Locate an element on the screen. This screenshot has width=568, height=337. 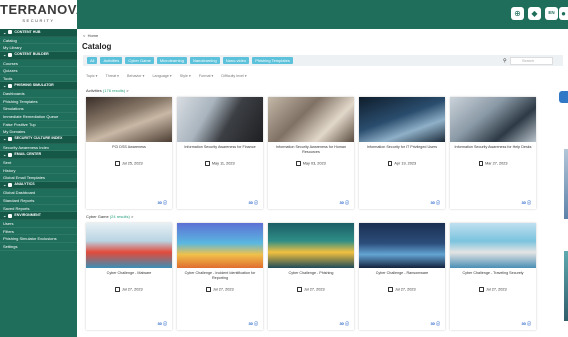
sidebar-item: Security Awareness Index is located at coordinates (38, 148).